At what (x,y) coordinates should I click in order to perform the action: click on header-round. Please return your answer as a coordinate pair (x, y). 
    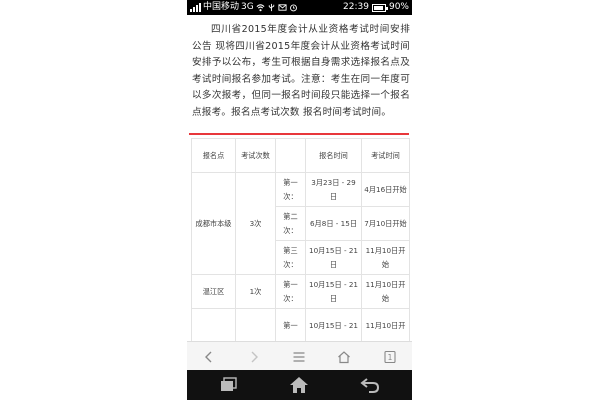
    Looking at the image, I should click on (290, 155).